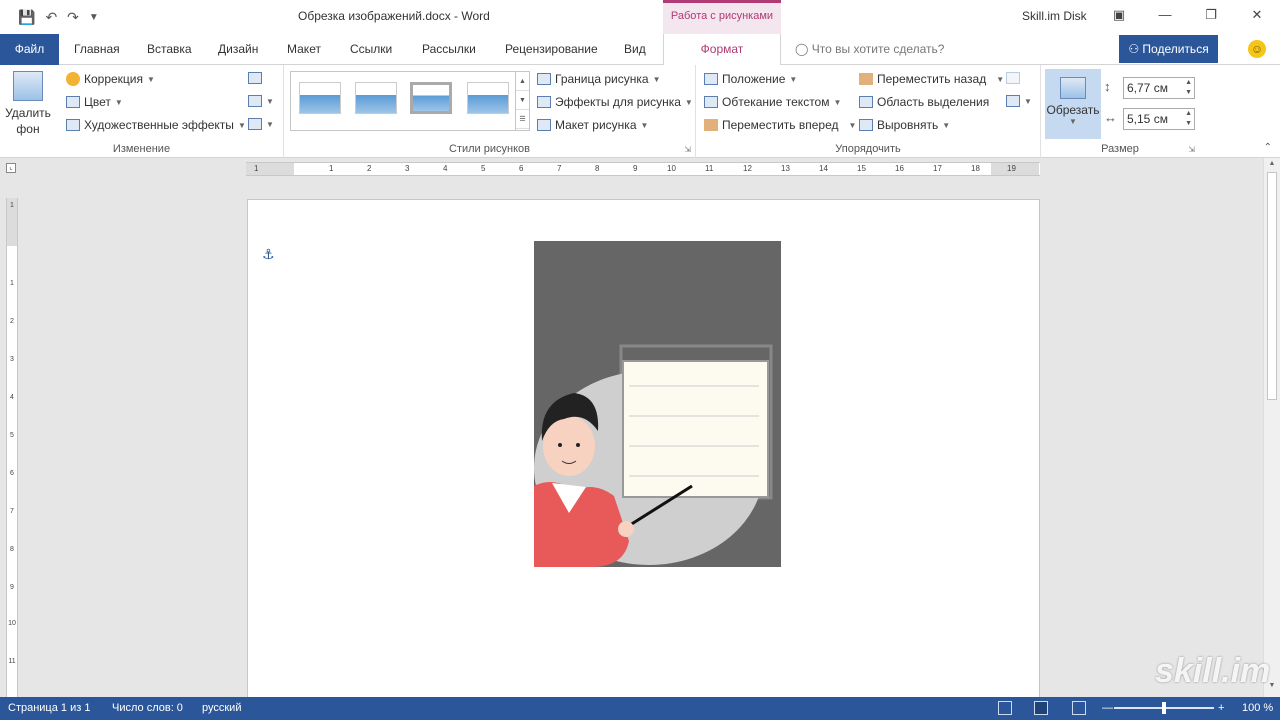  I want to click on zoom-slider-knob, so click(1164, 708).